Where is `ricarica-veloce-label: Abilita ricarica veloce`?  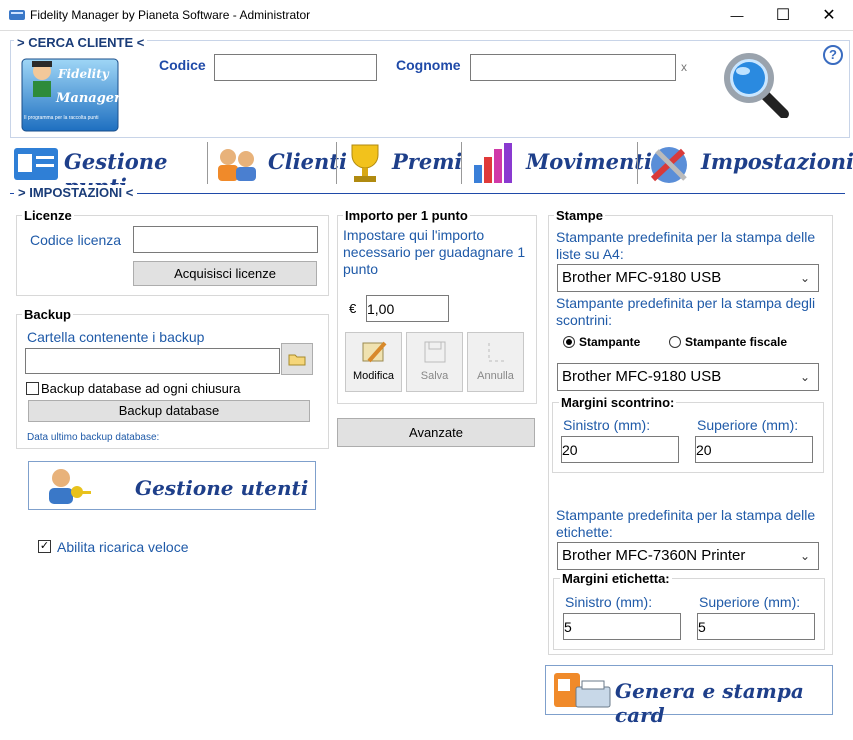 ricarica-veloce-label: Abilita ricarica veloce is located at coordinates (123, 547).